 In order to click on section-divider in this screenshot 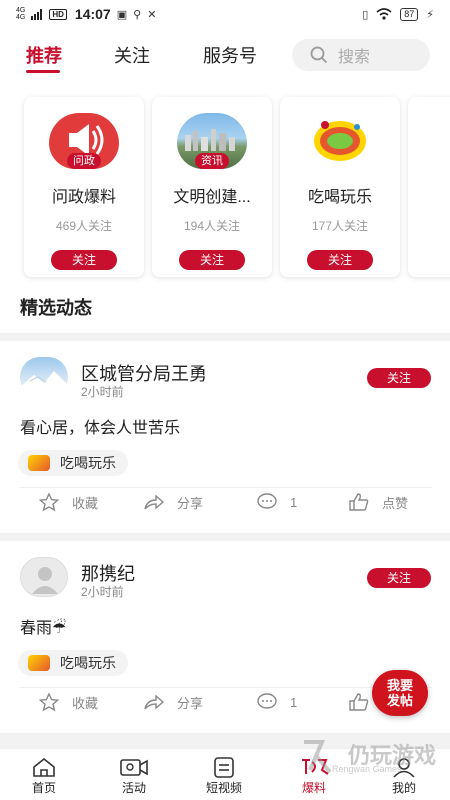, I will do `click(225, 337)`.